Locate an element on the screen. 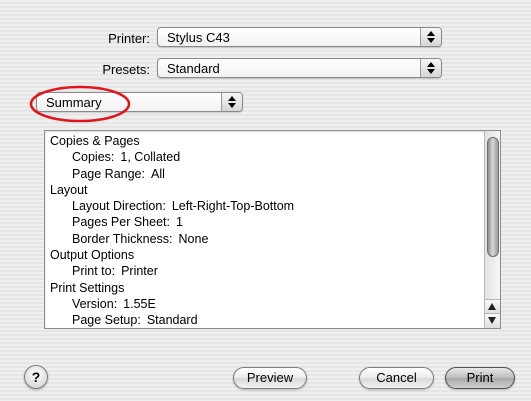 The width and height of the screenshot is (531, 401). summary-line-label: Pages Per Sheet: is located at coordinates (121, 222).